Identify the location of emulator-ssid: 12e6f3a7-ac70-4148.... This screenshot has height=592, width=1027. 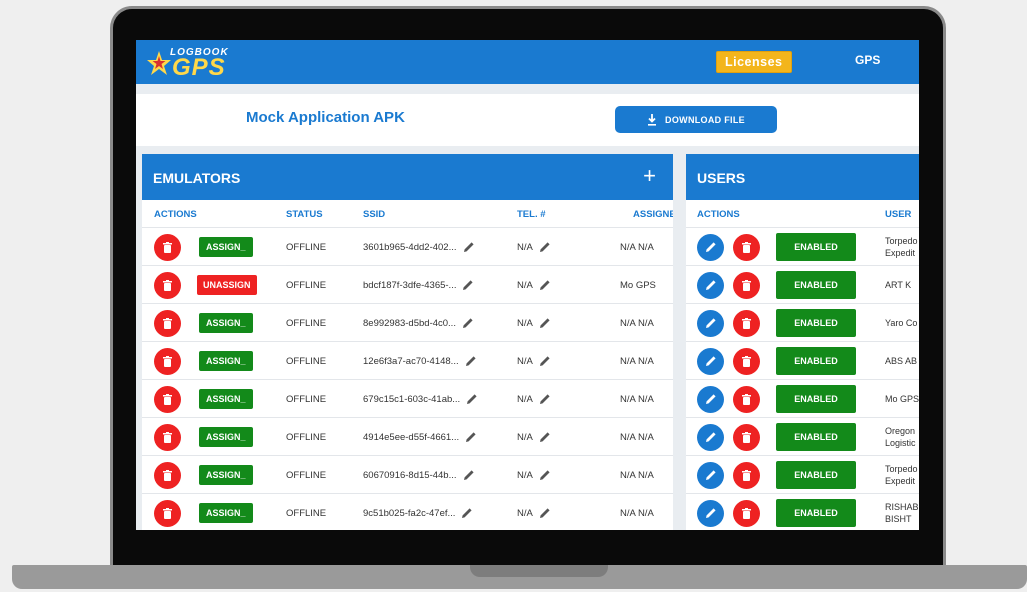
(411, 361).